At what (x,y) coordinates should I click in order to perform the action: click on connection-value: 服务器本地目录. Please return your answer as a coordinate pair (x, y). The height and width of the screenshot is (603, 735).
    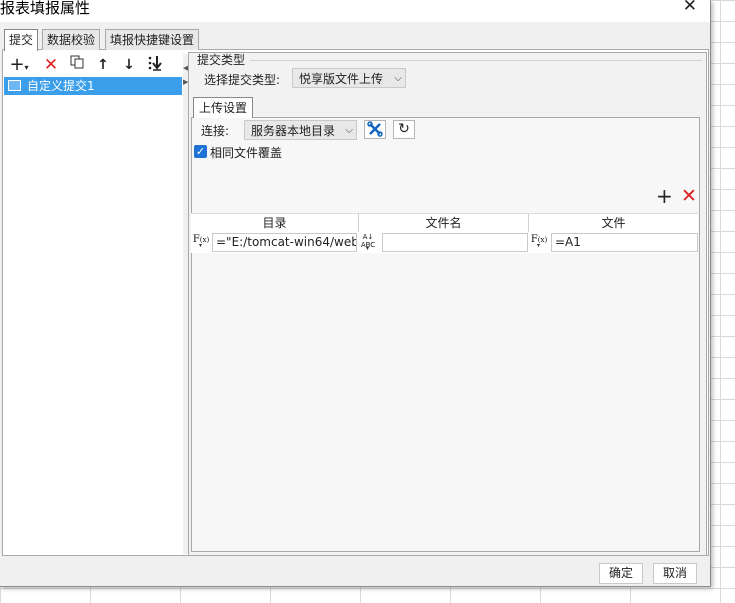
    Looking at the image, I should click on (293, 131).